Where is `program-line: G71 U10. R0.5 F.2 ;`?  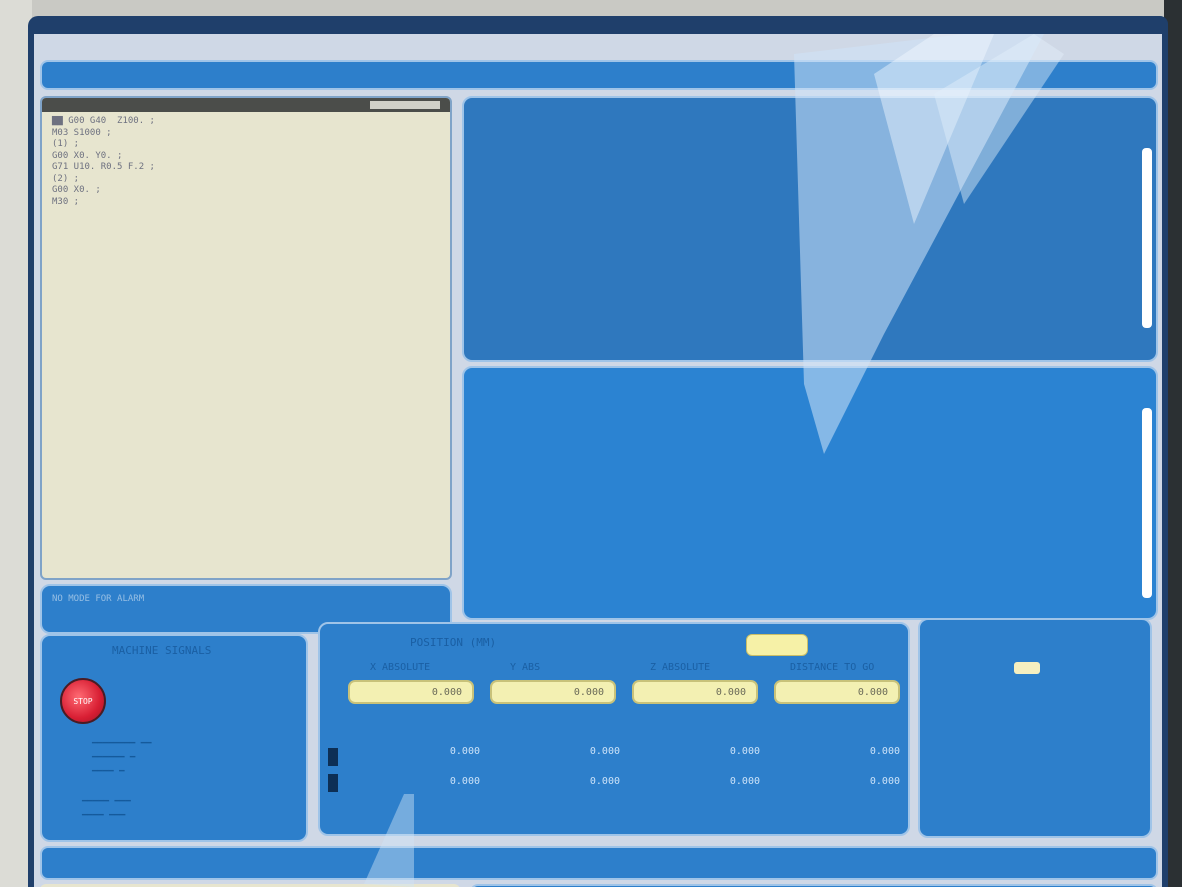 program-line: G71 U10. R0.5 F.2 ; is located at coordinates (103, 167).